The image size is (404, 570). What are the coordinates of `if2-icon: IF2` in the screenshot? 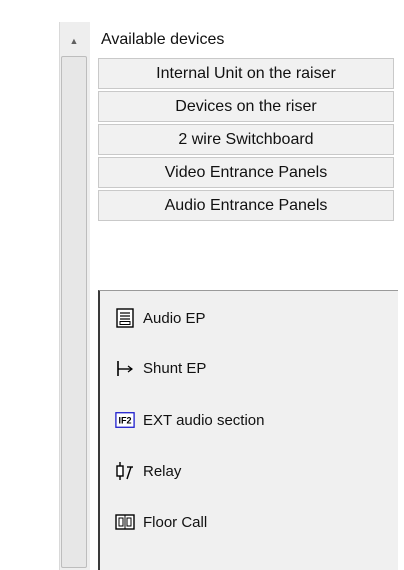 It's located at (125, 420).